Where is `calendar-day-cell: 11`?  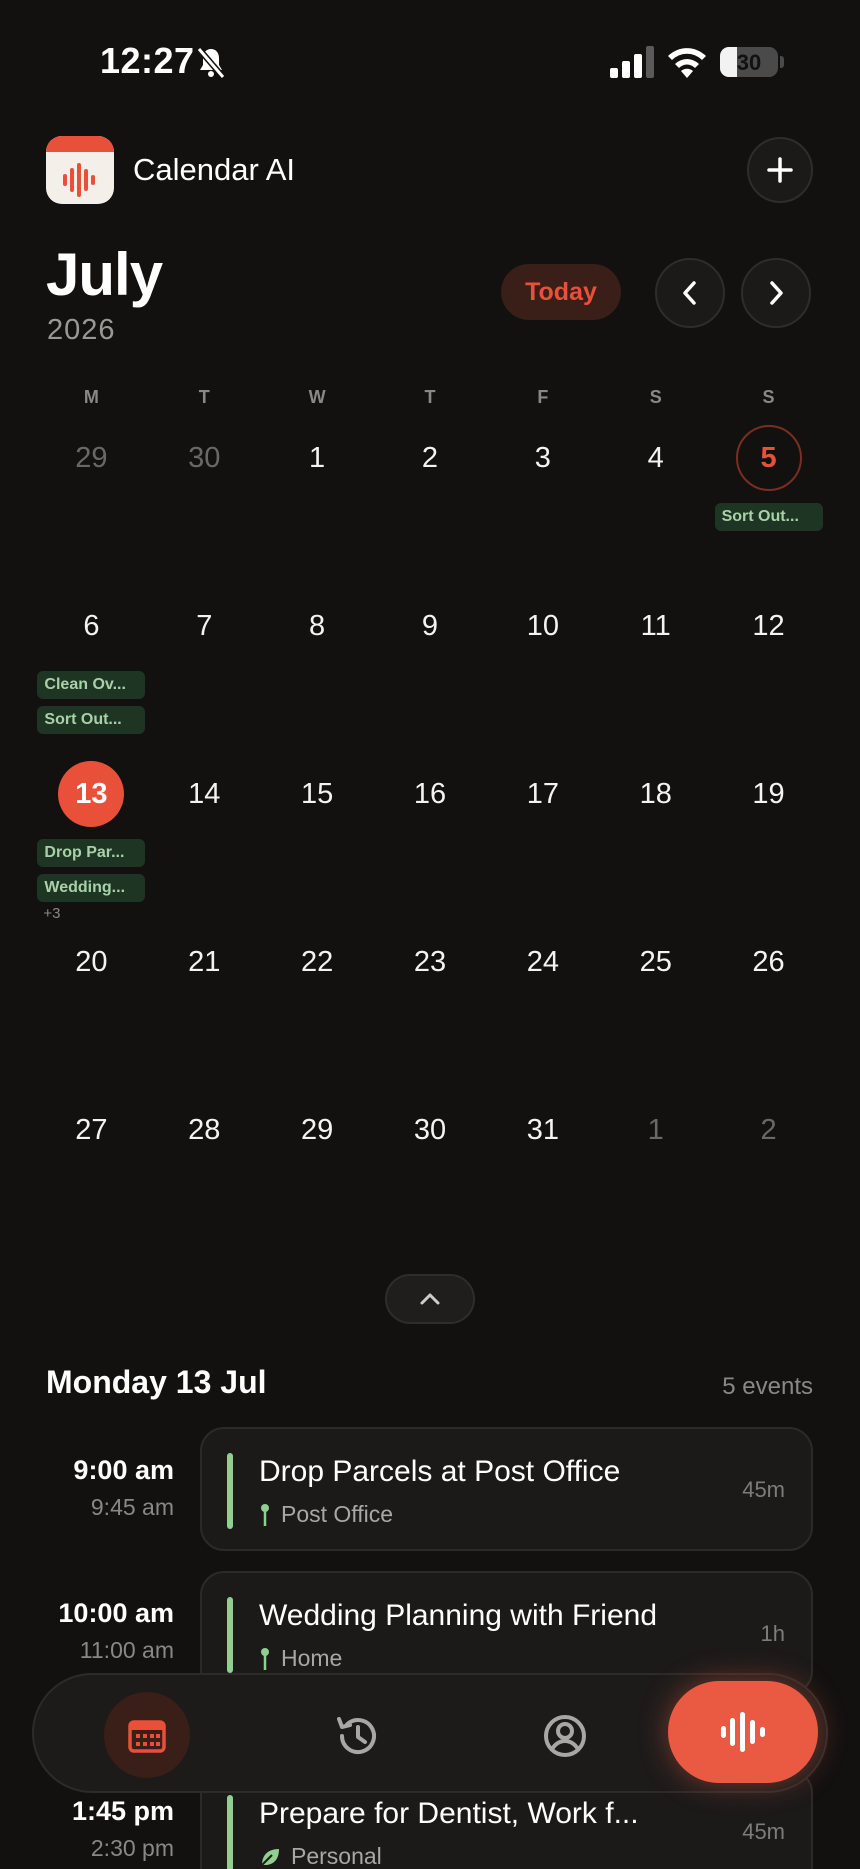 calendar-day-cell: 11 is located at coordinates (655, 677).